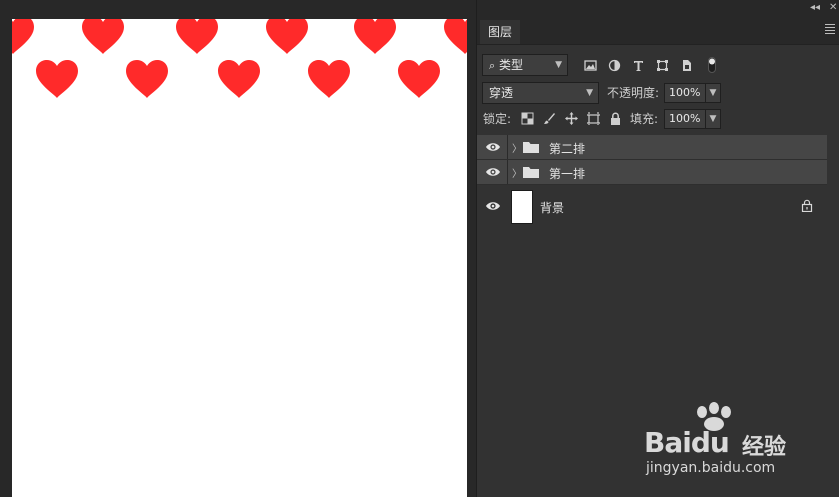 Image resolution: width=839 pixels, height=497 pixels. Describe the element at coordinates (686, 93) in the screenshot. I see `opacity-input: 100%` at that location.